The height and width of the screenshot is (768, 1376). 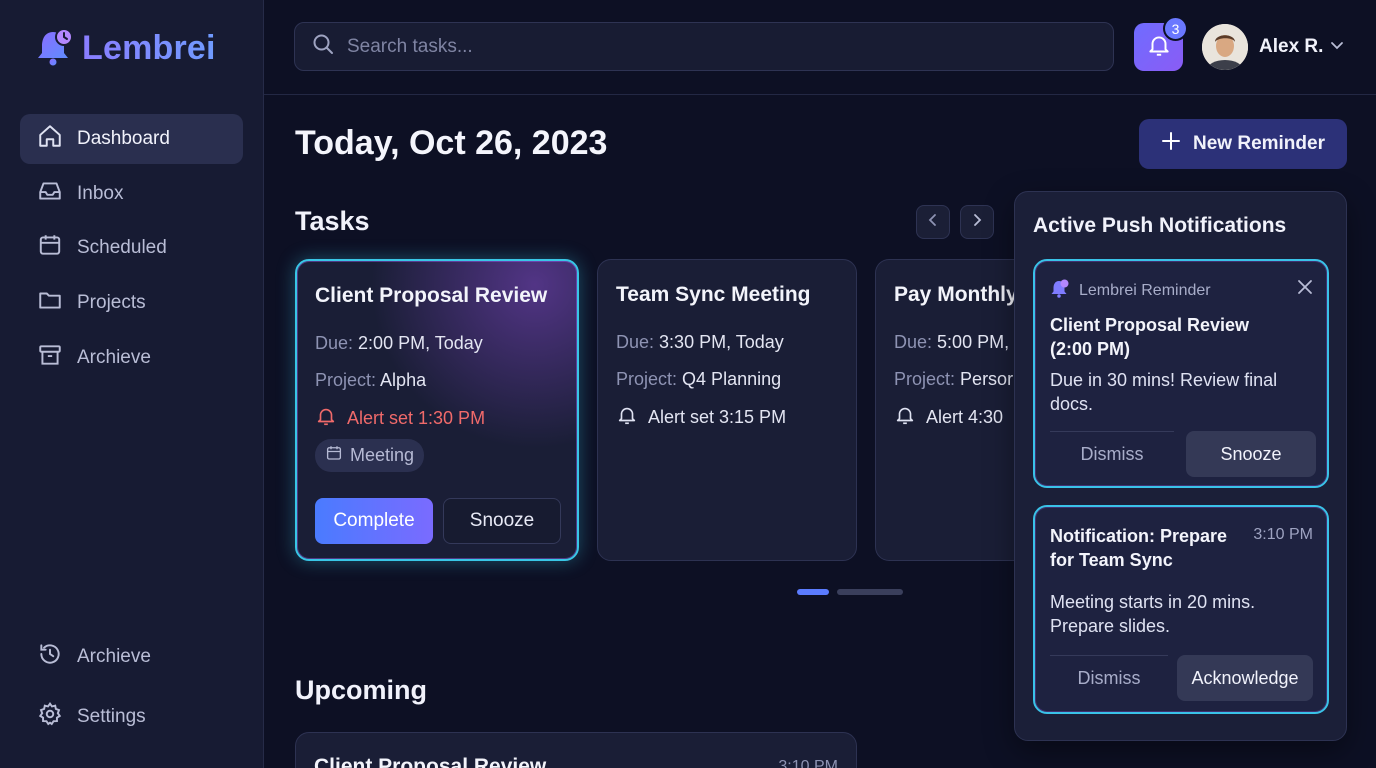 I want to click on notification-body: Due in 30 mins! Review final docs., so click(x=1163, y=392).